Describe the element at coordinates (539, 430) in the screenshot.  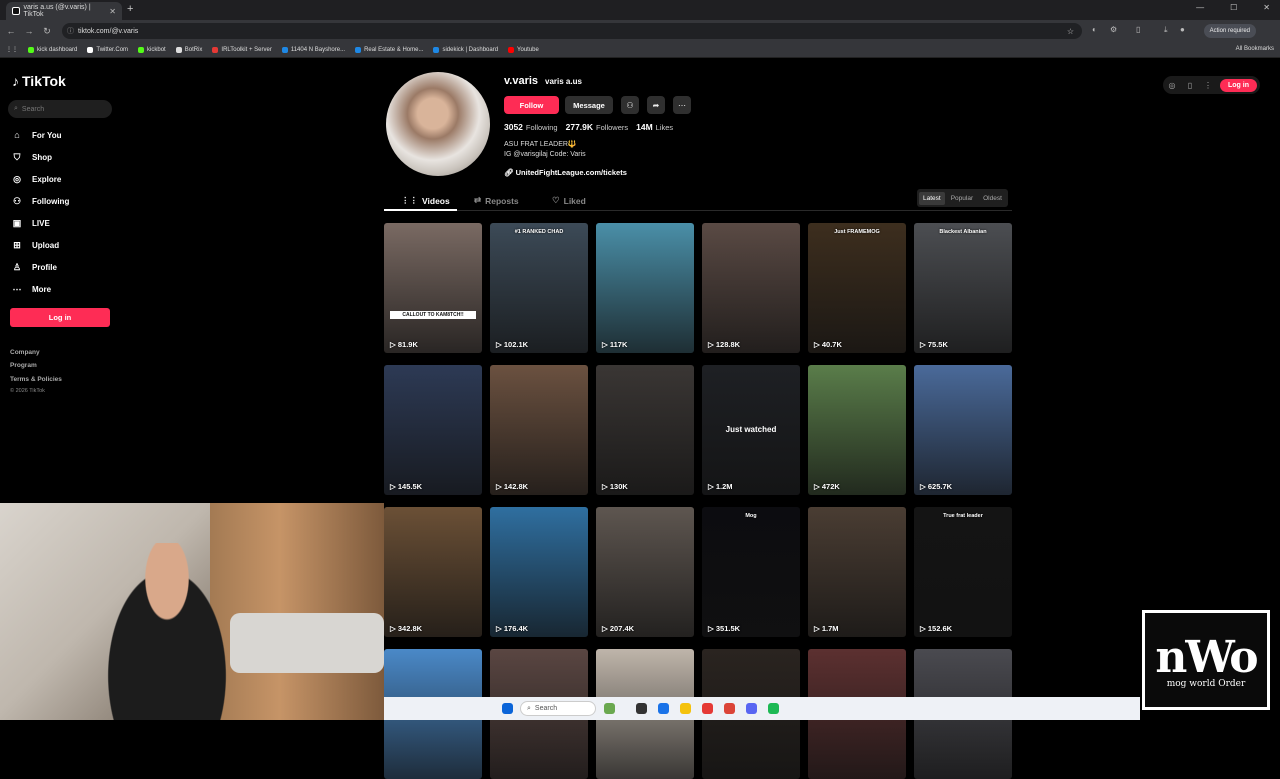
I see `video-thumbnail: ▷ 142.8K` at that location.